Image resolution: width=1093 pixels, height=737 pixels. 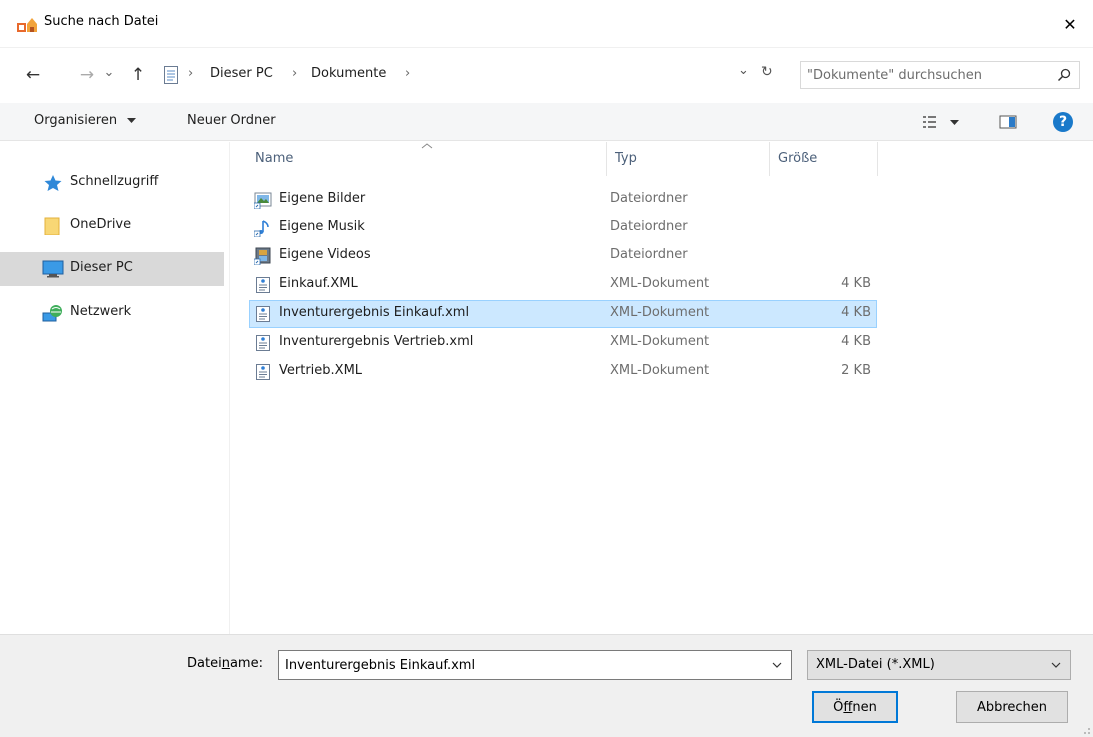 I want to click on filetype-value: XML-Datei (*.XML), so click(x=875, y=664).